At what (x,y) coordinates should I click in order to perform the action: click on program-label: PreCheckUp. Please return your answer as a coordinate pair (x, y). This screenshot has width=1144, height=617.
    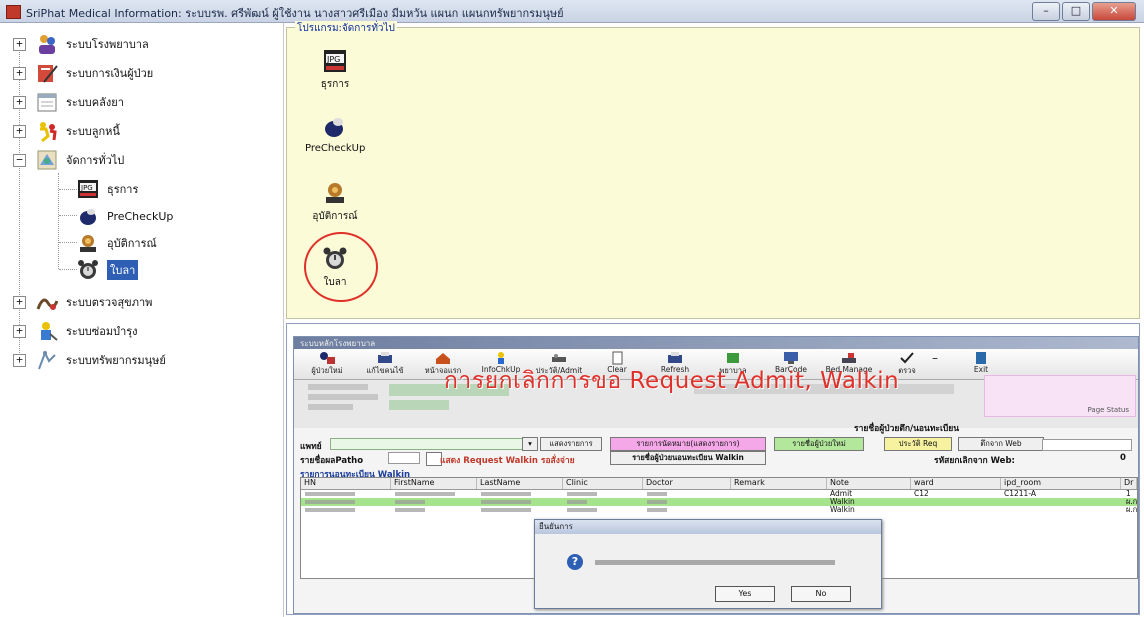
    Looking at the image, I should click on (335, 148).